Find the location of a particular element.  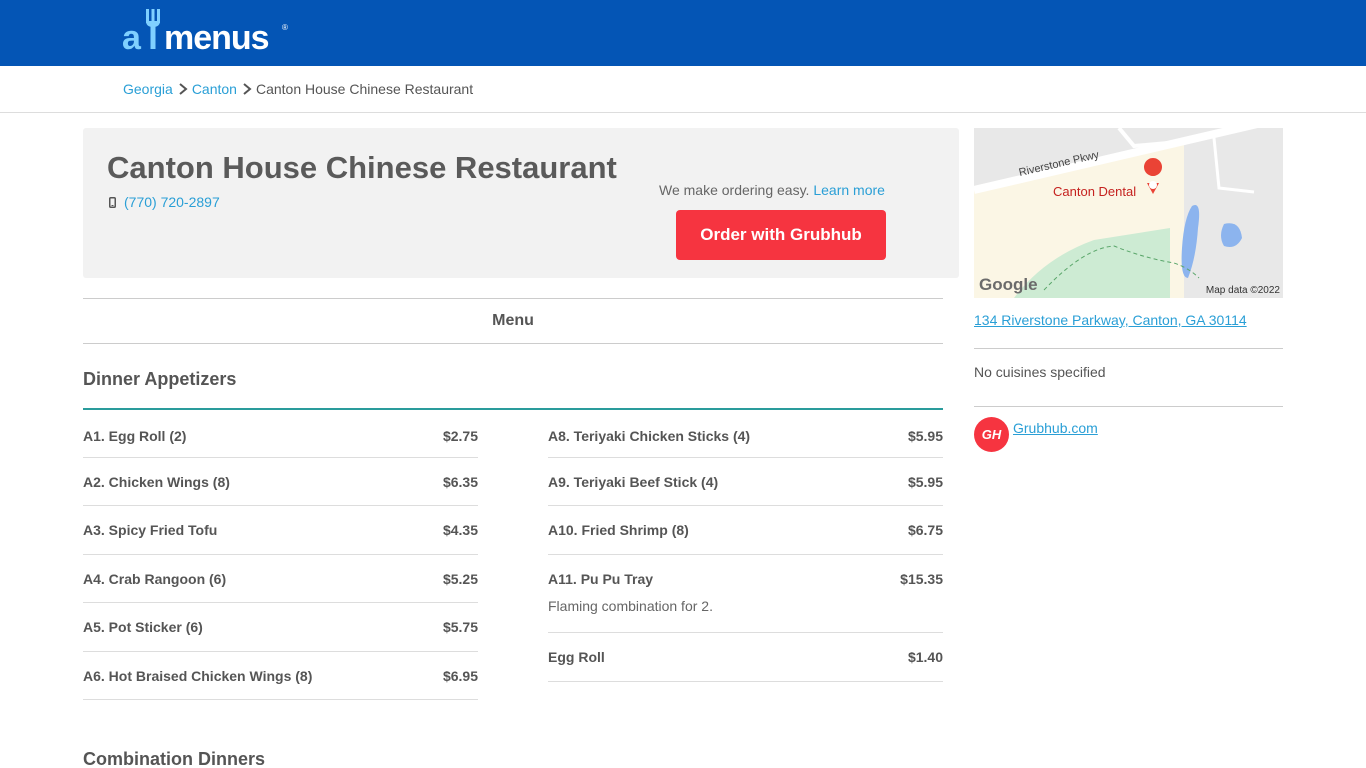

tab-menu: Menu is located at coordinates (513, 321).